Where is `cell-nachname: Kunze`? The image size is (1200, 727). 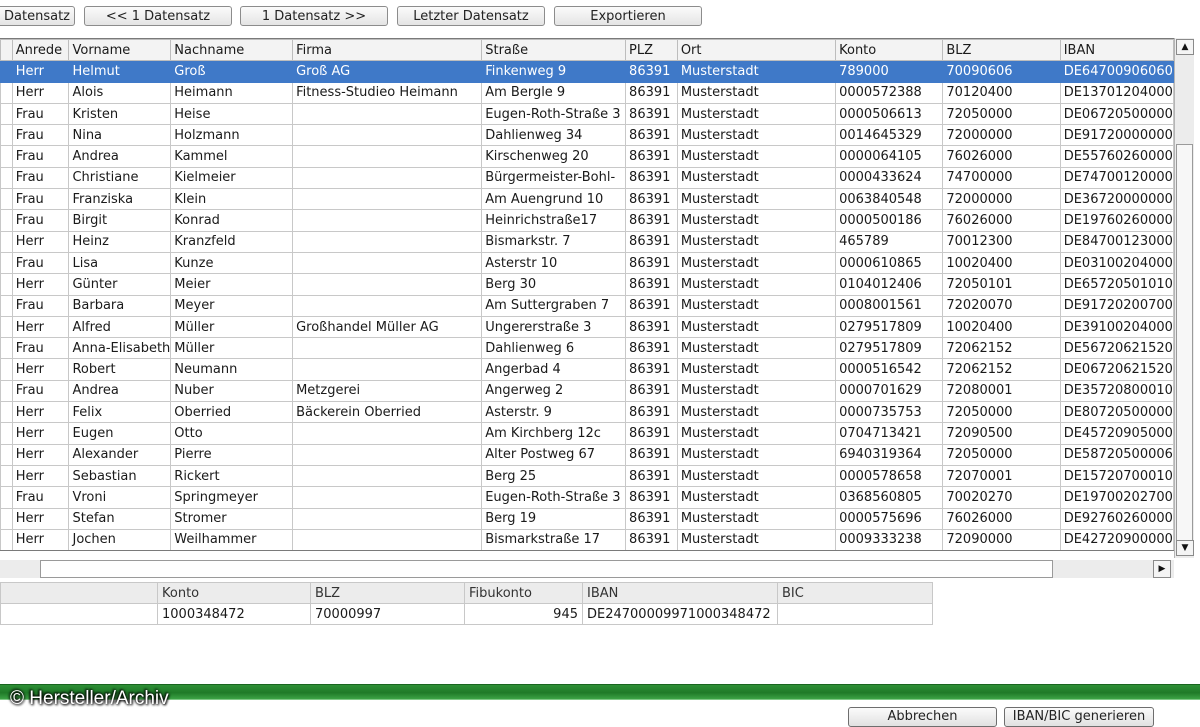
cell-nachname: Kunze is located at coordinates (232, 263).